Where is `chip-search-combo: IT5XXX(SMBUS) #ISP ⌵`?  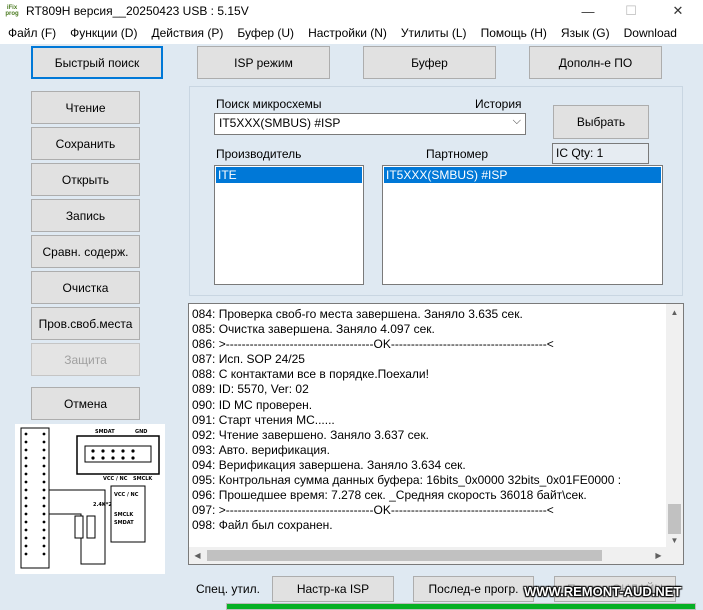 chip-search-combo: IT5XXX(SMBUS) #ISP ⌵ is located at coordinates (370, 124).